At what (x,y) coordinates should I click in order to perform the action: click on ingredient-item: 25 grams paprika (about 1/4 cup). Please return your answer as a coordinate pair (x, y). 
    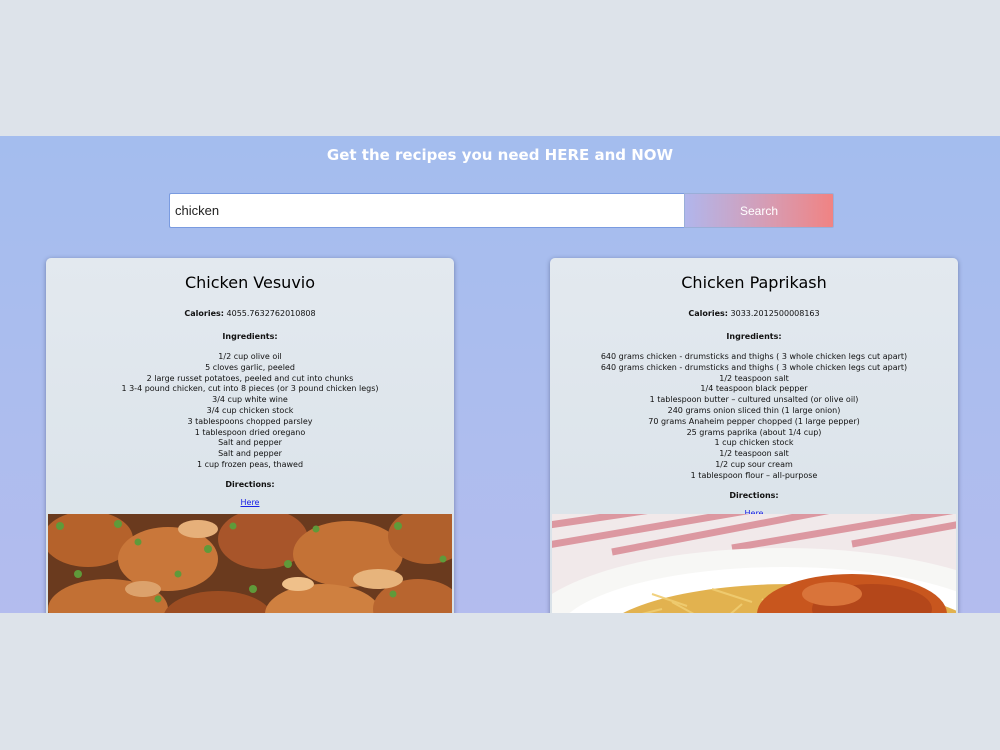
    Looking at the image, I should click on (754, 432).